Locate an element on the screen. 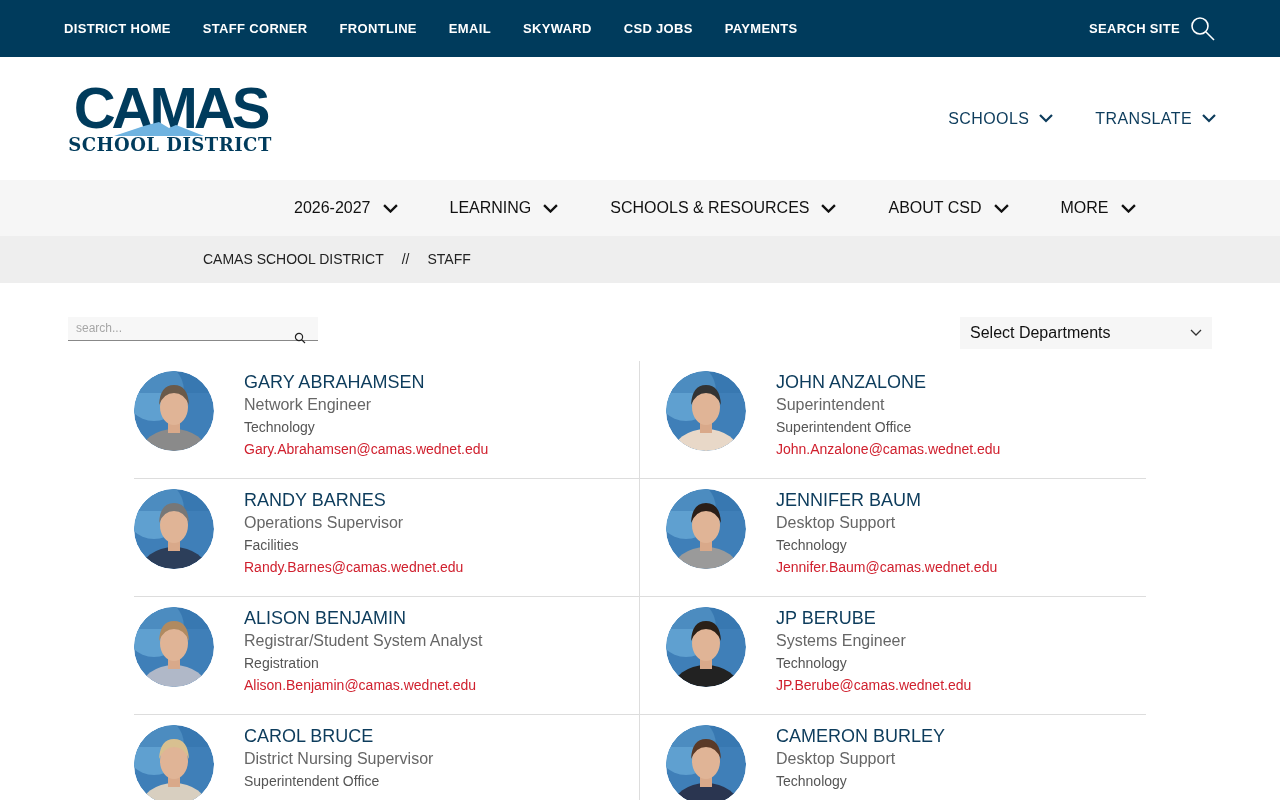 The image size is (1280, 800). top-nav-link: DISTRICT HOME is located at coordinates (117, 28).